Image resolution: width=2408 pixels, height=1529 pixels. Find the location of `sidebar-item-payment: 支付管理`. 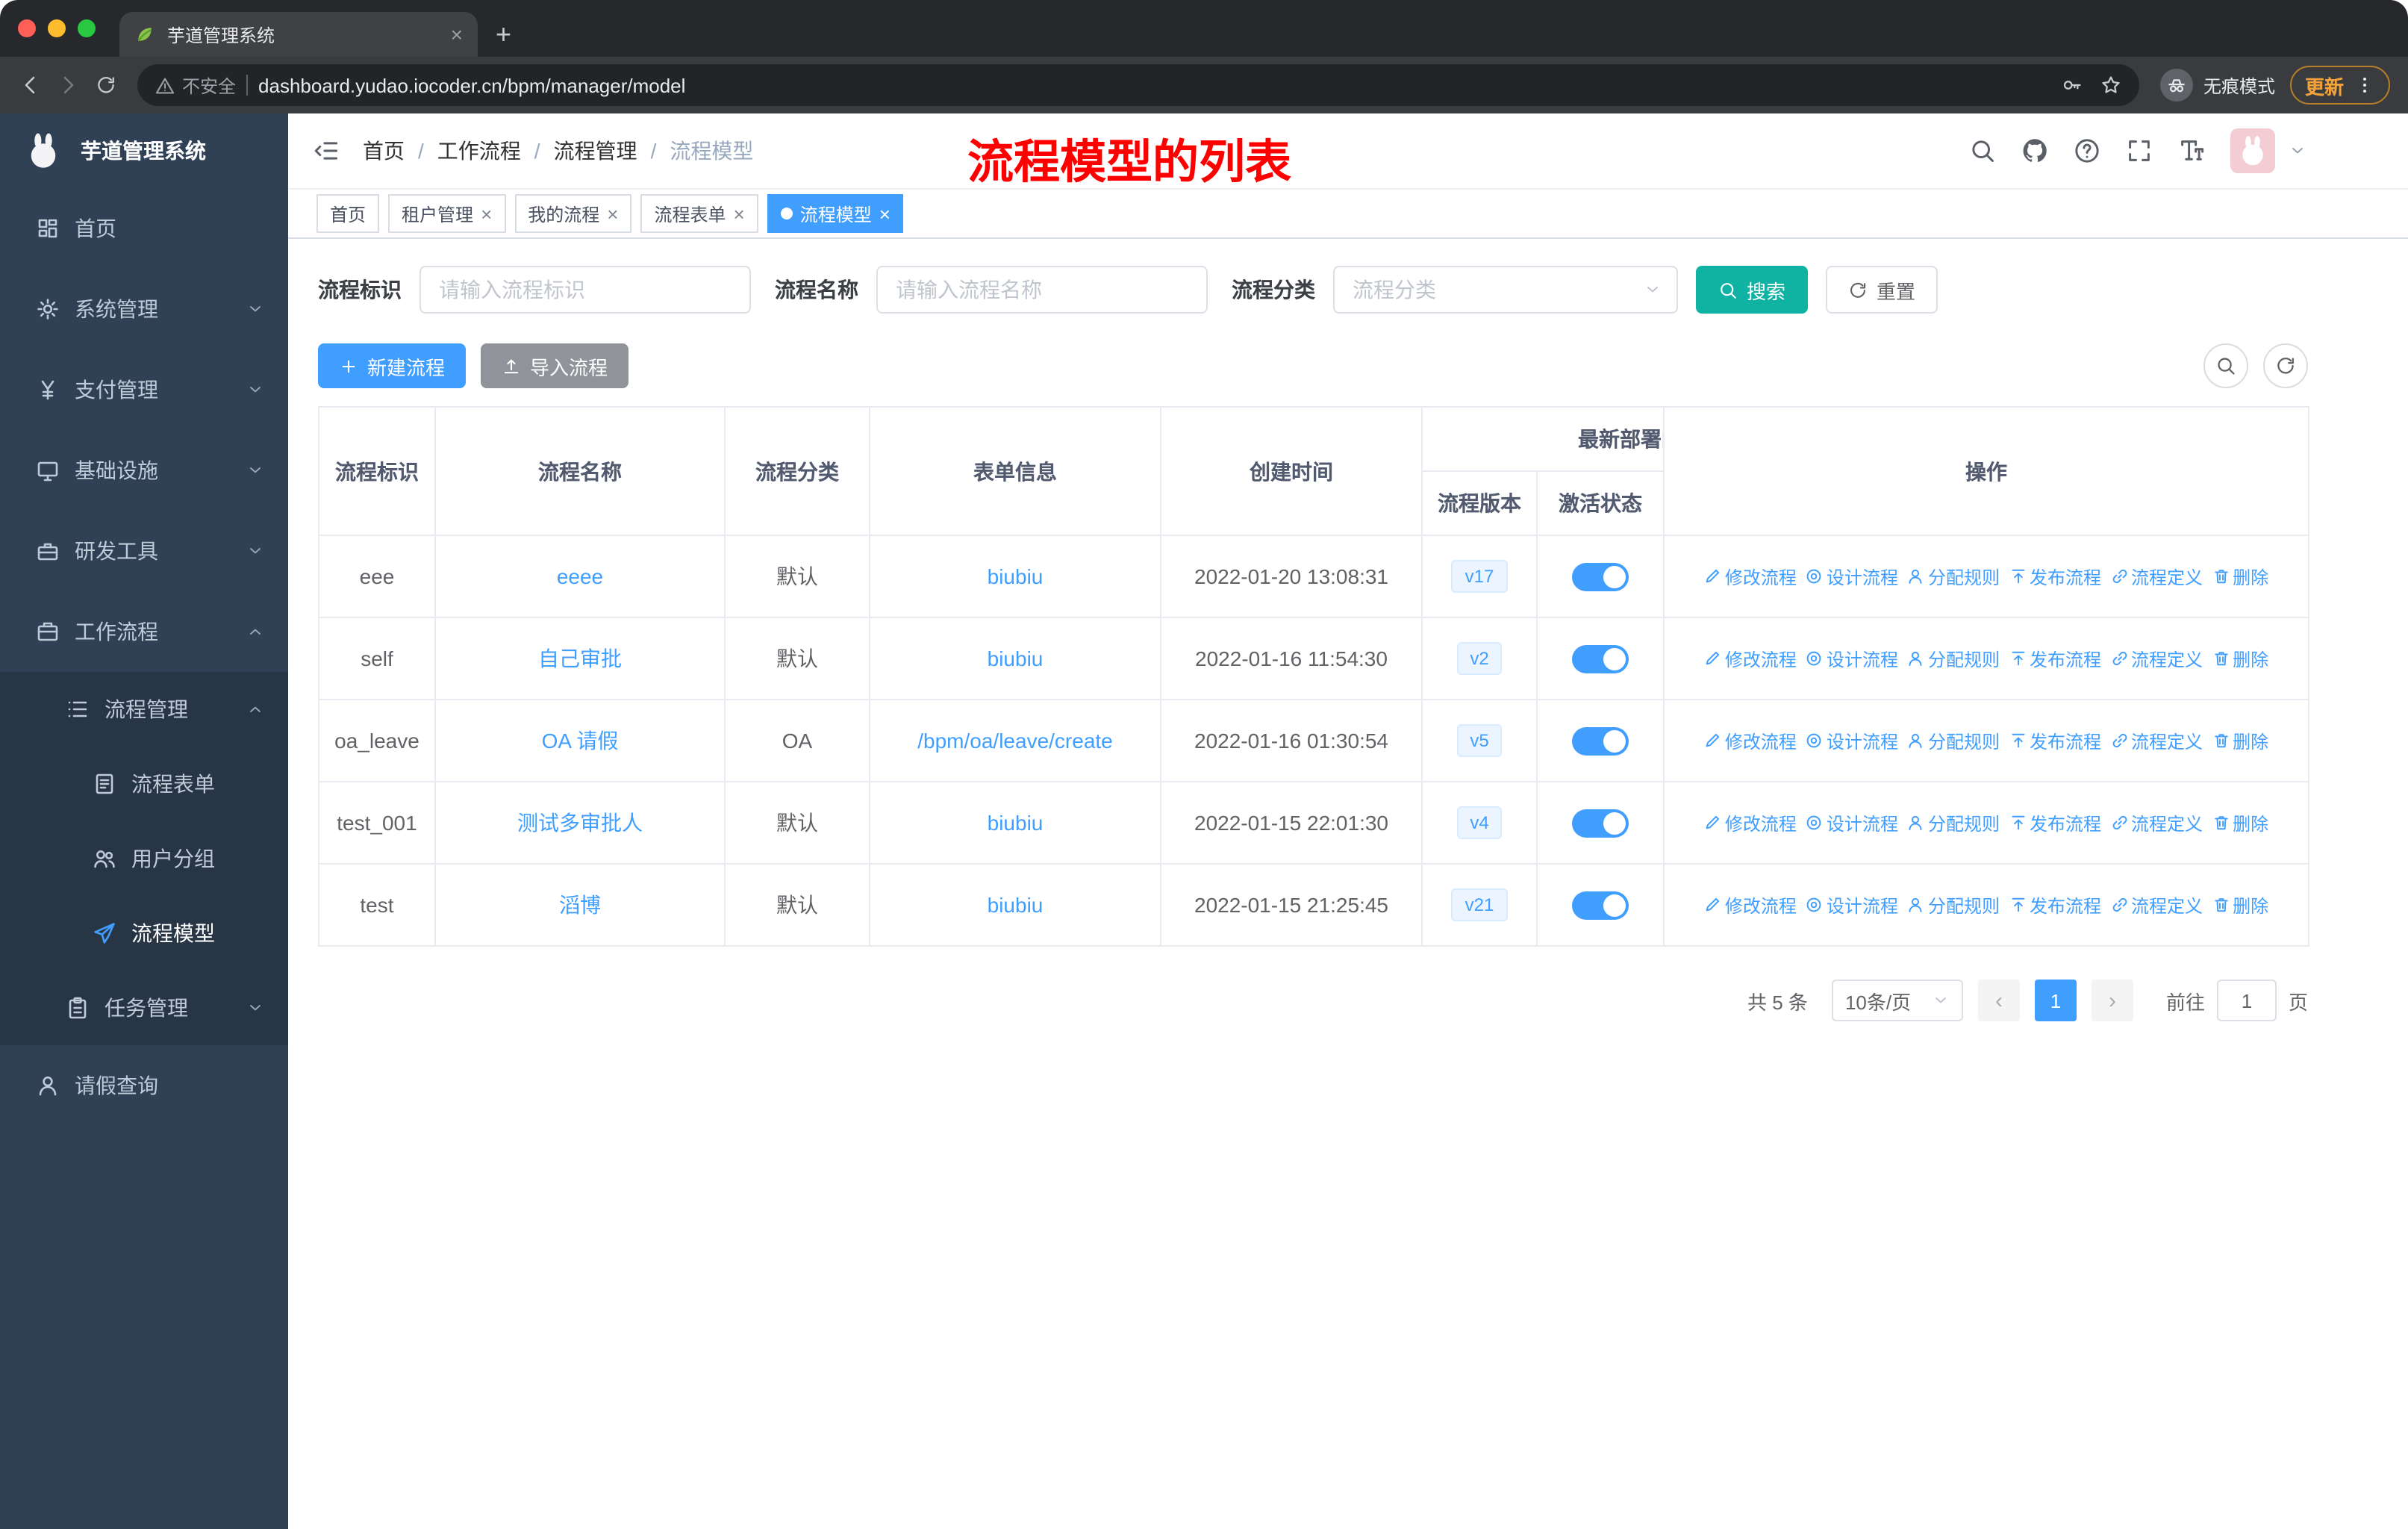

sidebar-item-payment: 支付管理 is located at coordinates (144, 390).